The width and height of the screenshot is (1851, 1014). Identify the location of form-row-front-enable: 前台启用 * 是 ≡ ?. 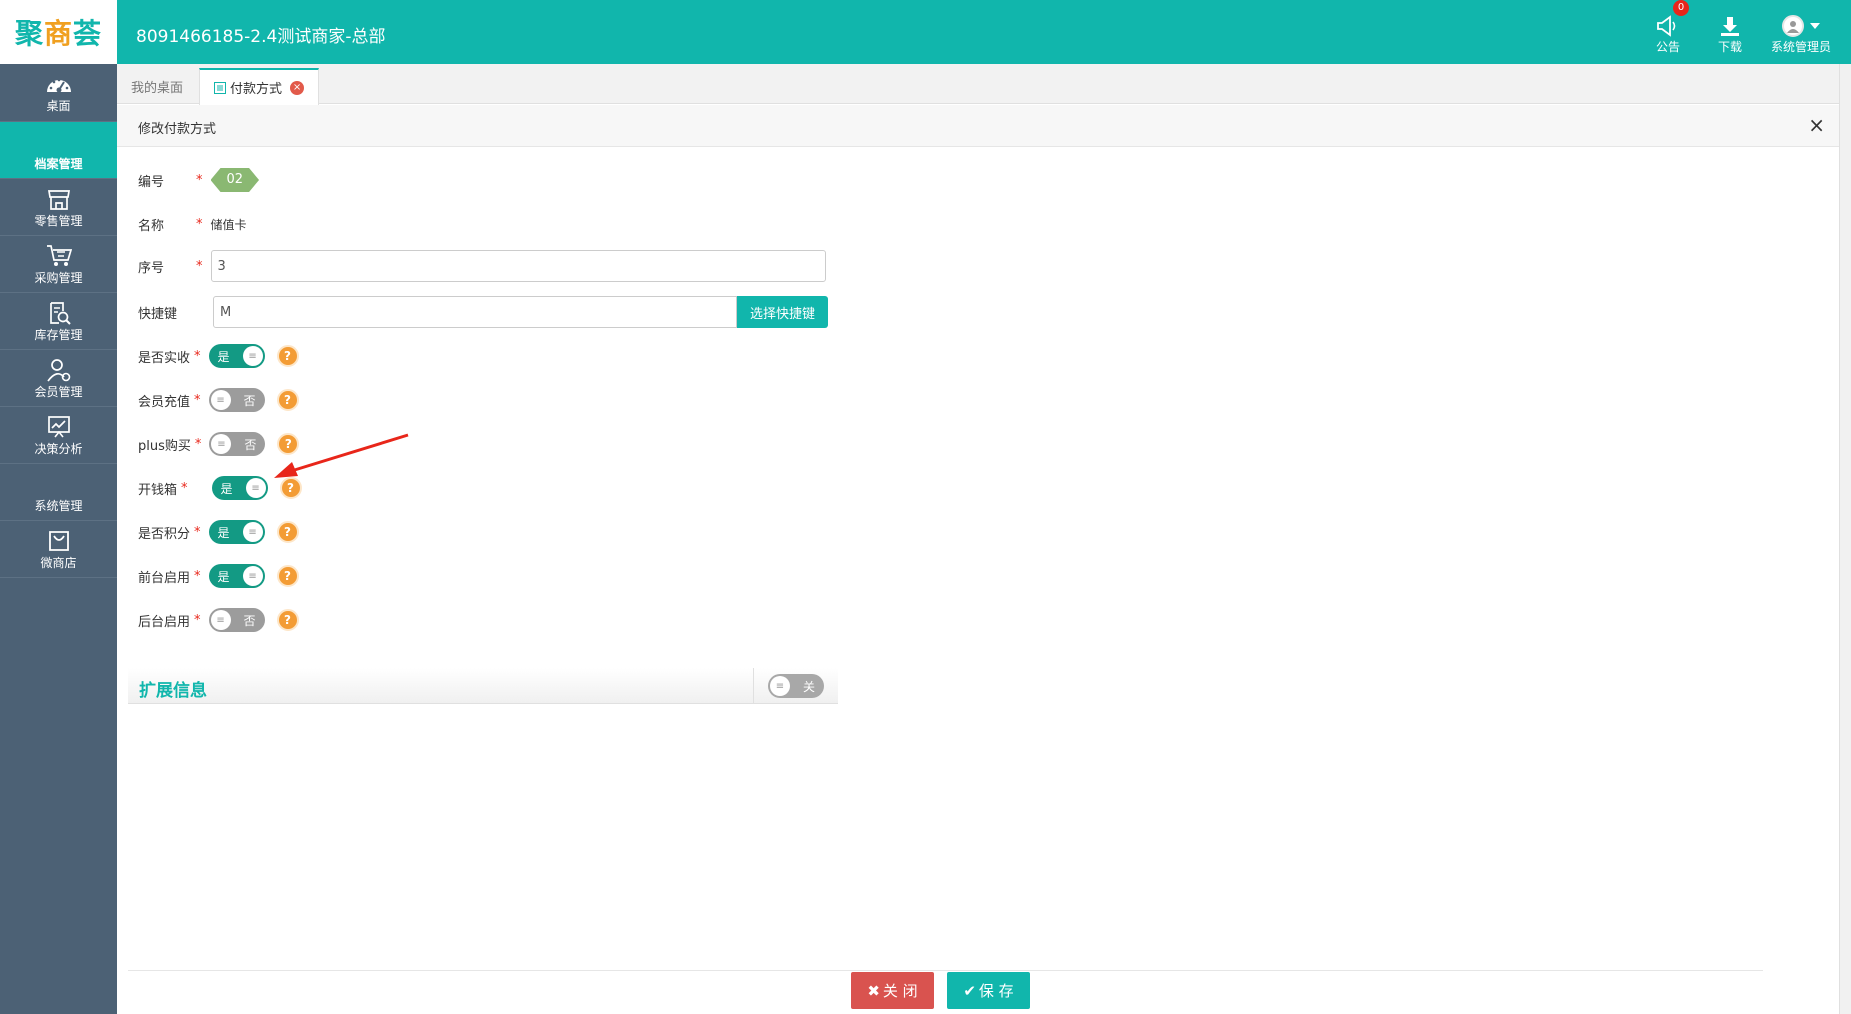
(218, 576).